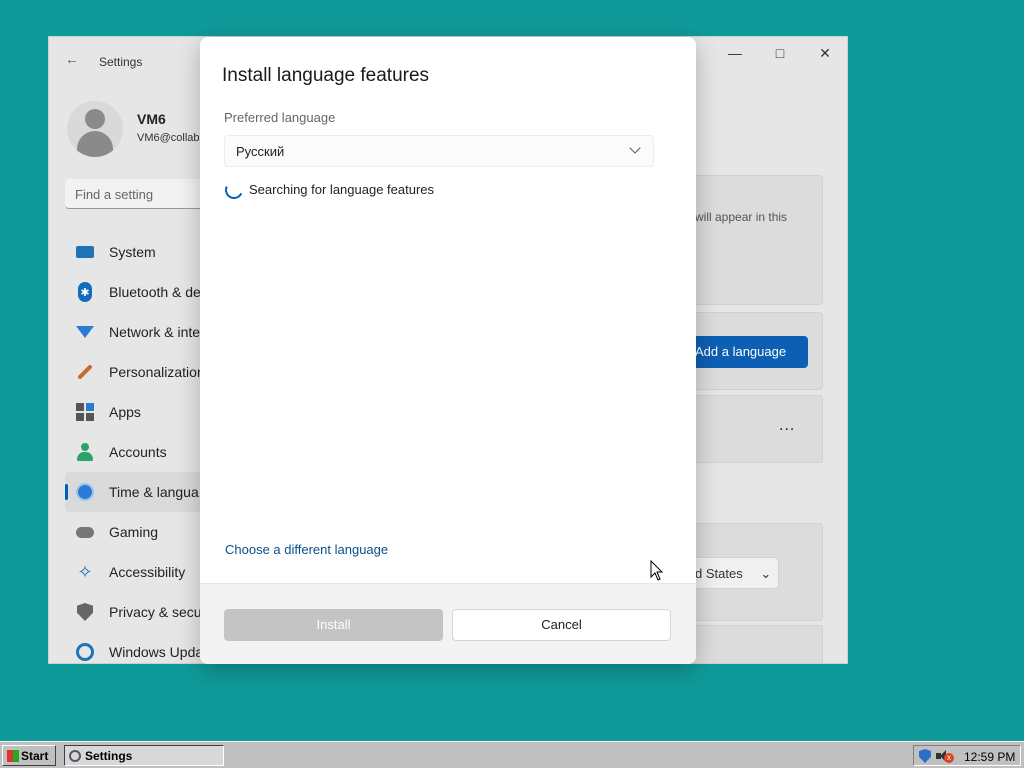  Describe the element at coordinates (155, 292) in the screenshot. I see `sidebar-item-label: Bluetooth & de` at that location.